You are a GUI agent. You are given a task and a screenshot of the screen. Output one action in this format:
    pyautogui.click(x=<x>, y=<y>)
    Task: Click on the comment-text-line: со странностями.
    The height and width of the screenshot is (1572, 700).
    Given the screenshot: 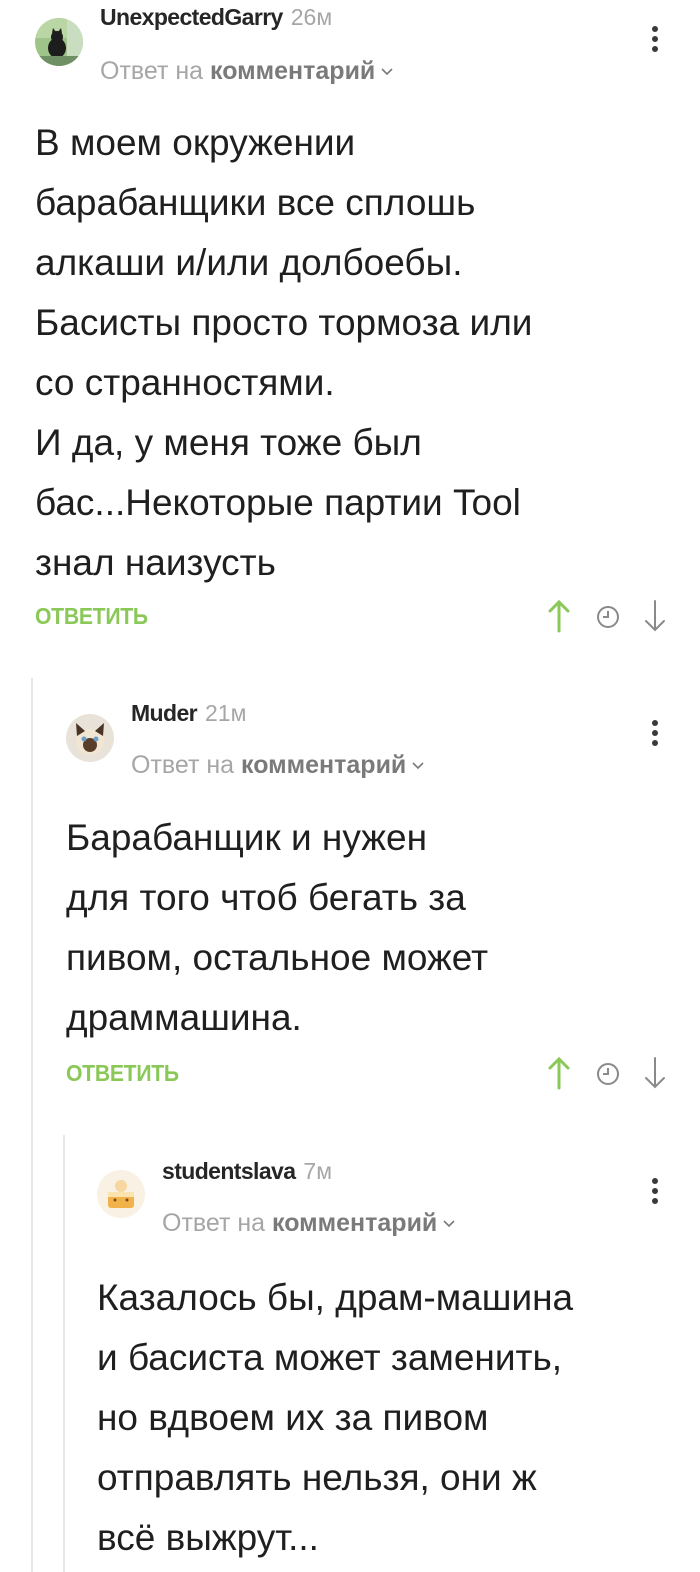 What is the action you would take?
    pyautogui.click(x=185, y=382)
    